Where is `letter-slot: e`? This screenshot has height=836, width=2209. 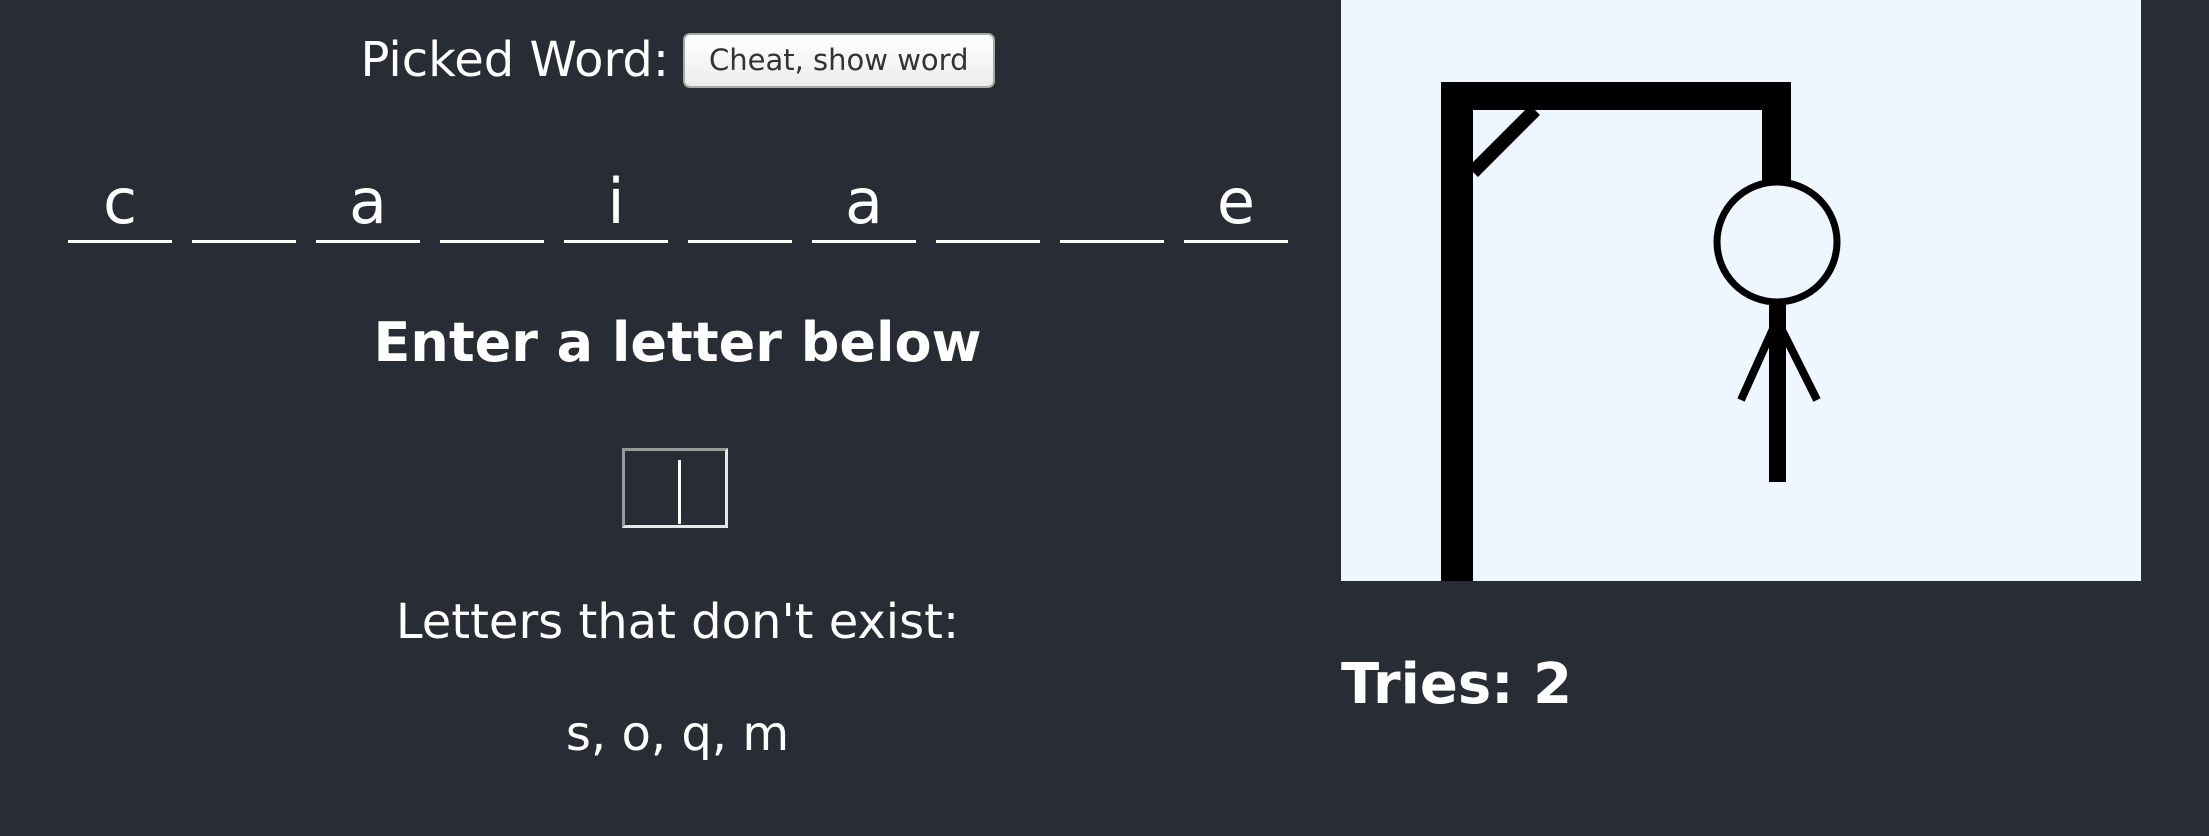 letter-slot: e is located at coordinates (1236, 203).